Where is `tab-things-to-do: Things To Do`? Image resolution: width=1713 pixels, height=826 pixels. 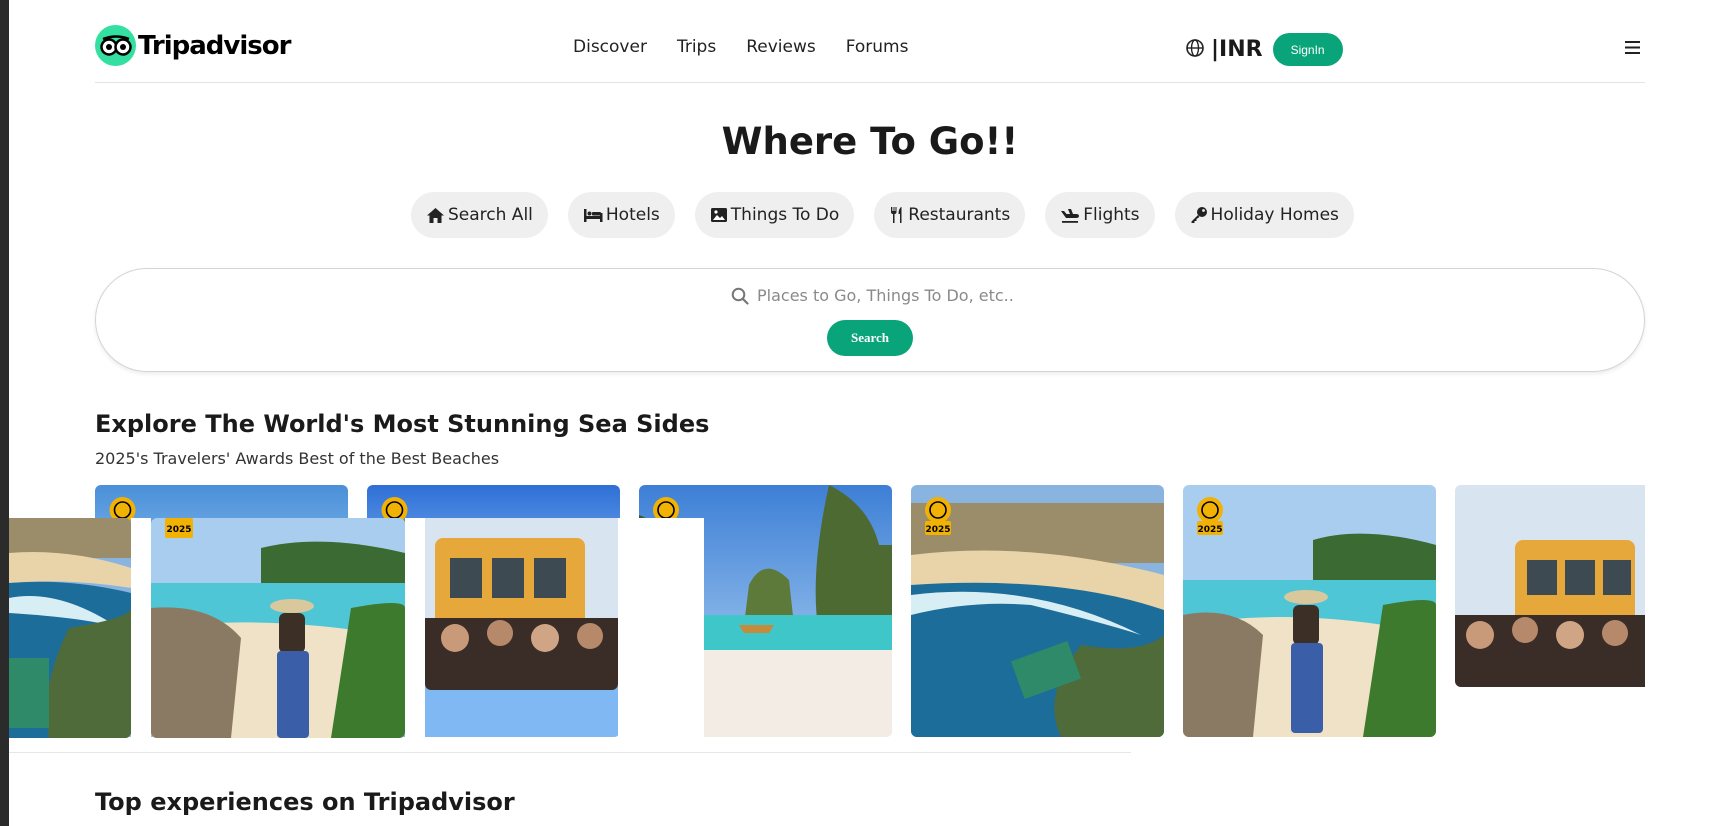
tab-things-to-do: Things To Do is located at coordinates (774, 215).